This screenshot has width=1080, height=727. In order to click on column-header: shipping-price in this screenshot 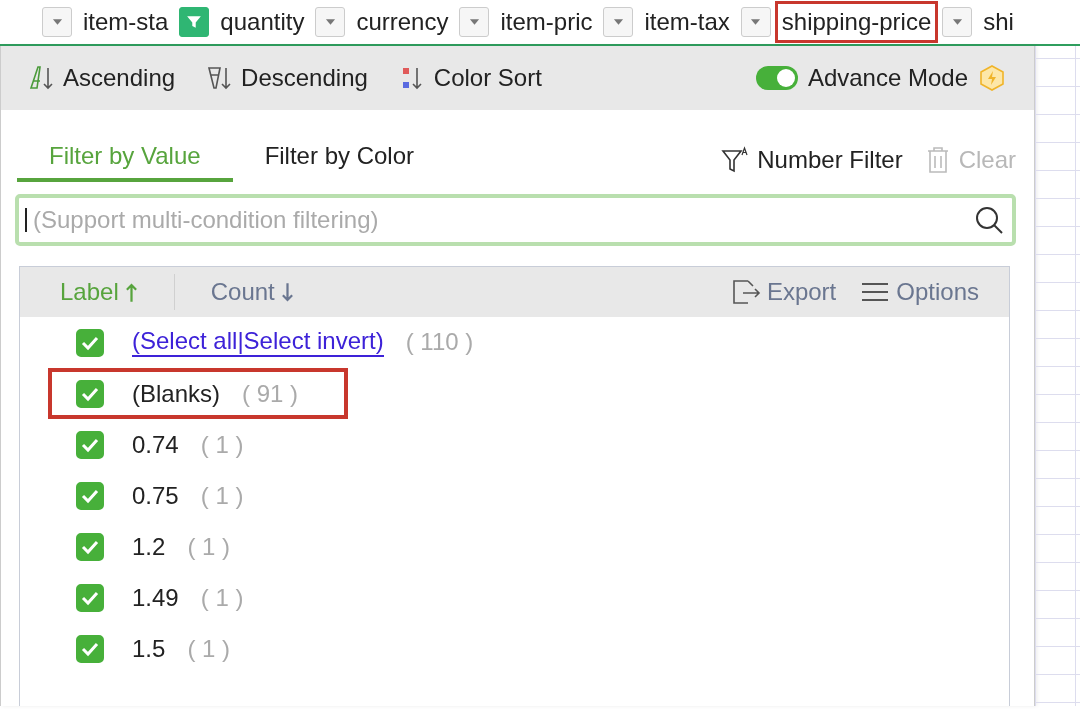, I will do `click(856, 22)`.